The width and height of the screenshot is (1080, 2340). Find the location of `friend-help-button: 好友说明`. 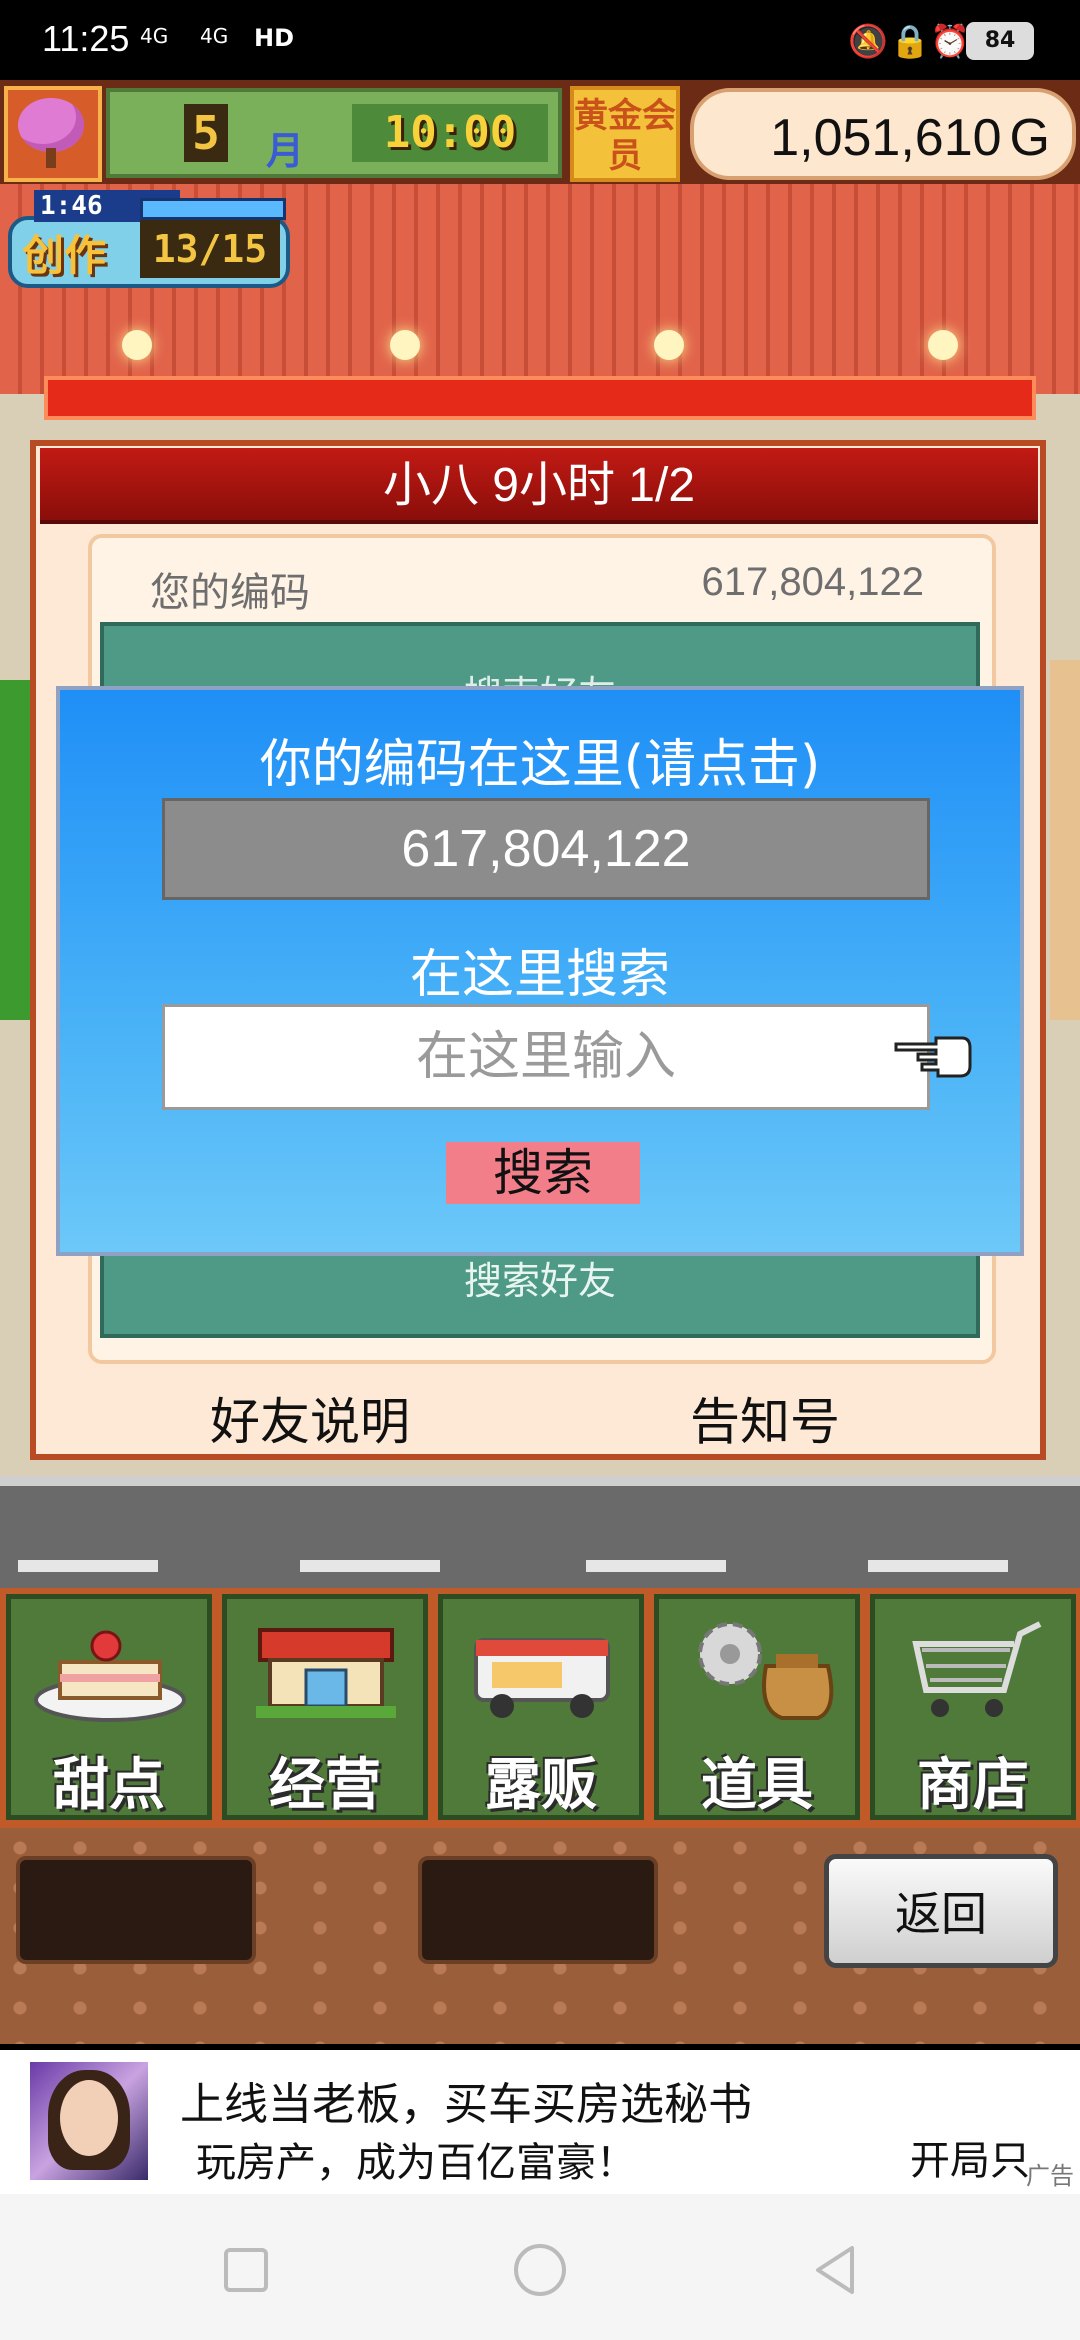

friend-help-button: 好友说明 is located at coordinates (310, 1418).